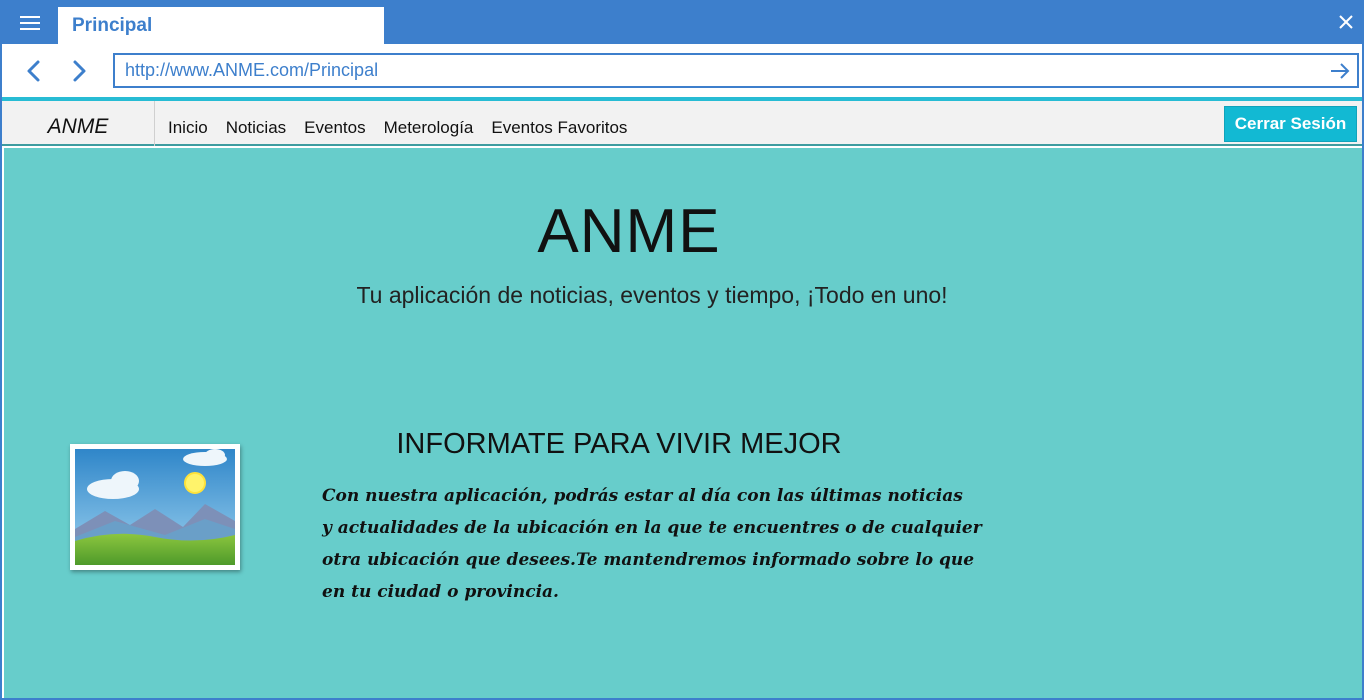 The width and height of the screenshot is (1364, 700). What do you see at coordinates (34, 71) in the screenshot?
I see `chevron-left-icon` at bounding box center [34, 71].